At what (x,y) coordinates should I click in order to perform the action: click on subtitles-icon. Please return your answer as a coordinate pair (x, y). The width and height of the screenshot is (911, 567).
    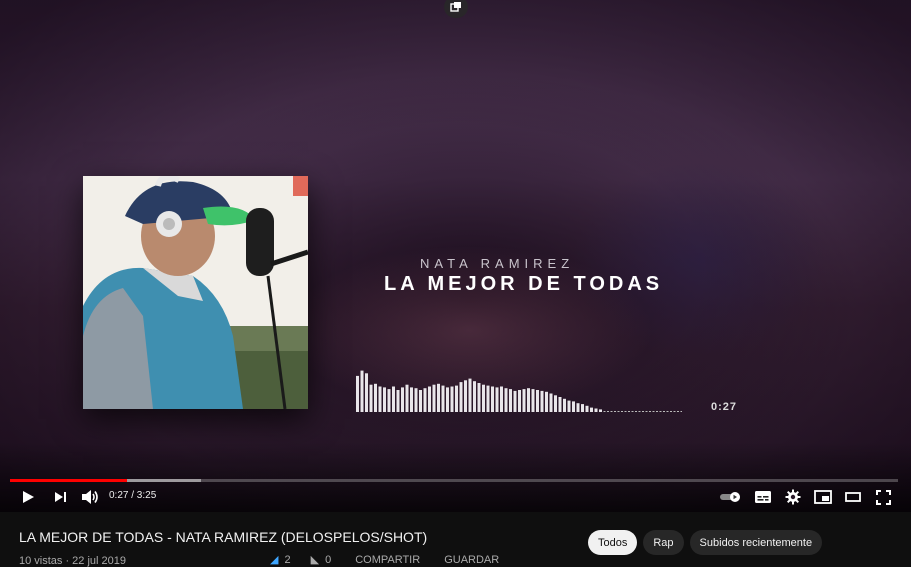
    Looking at the image, I should click on (763, 497).